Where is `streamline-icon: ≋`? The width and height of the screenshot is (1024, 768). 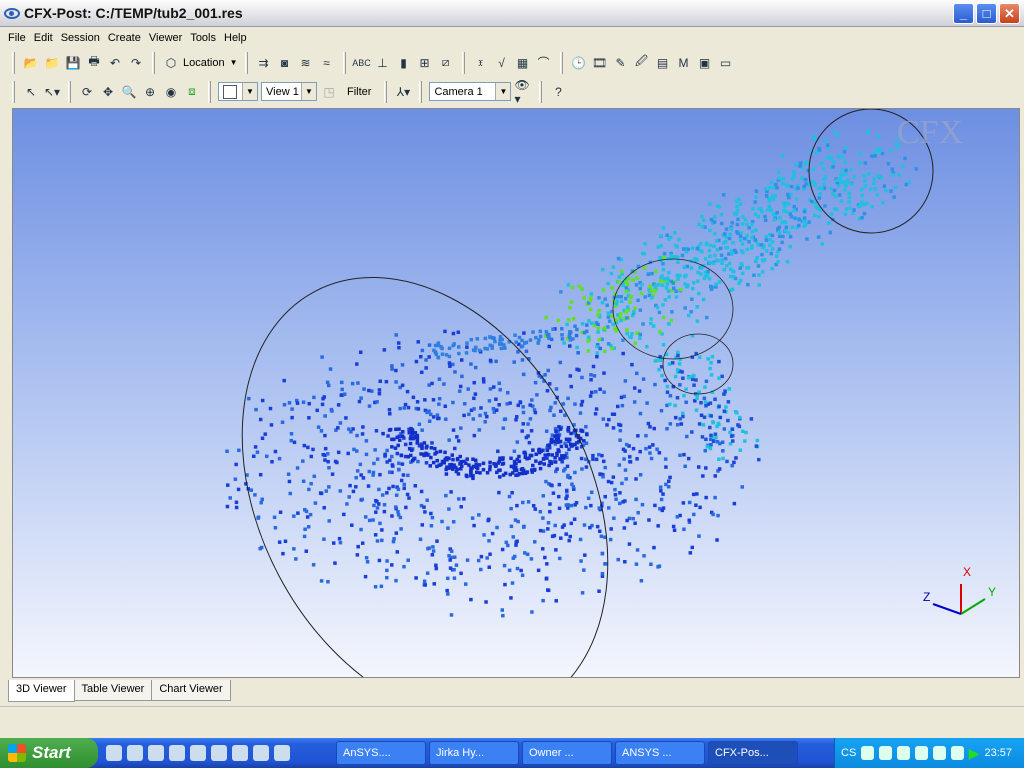 streamline-icon: ≋ is located at coordinates (306, 63).